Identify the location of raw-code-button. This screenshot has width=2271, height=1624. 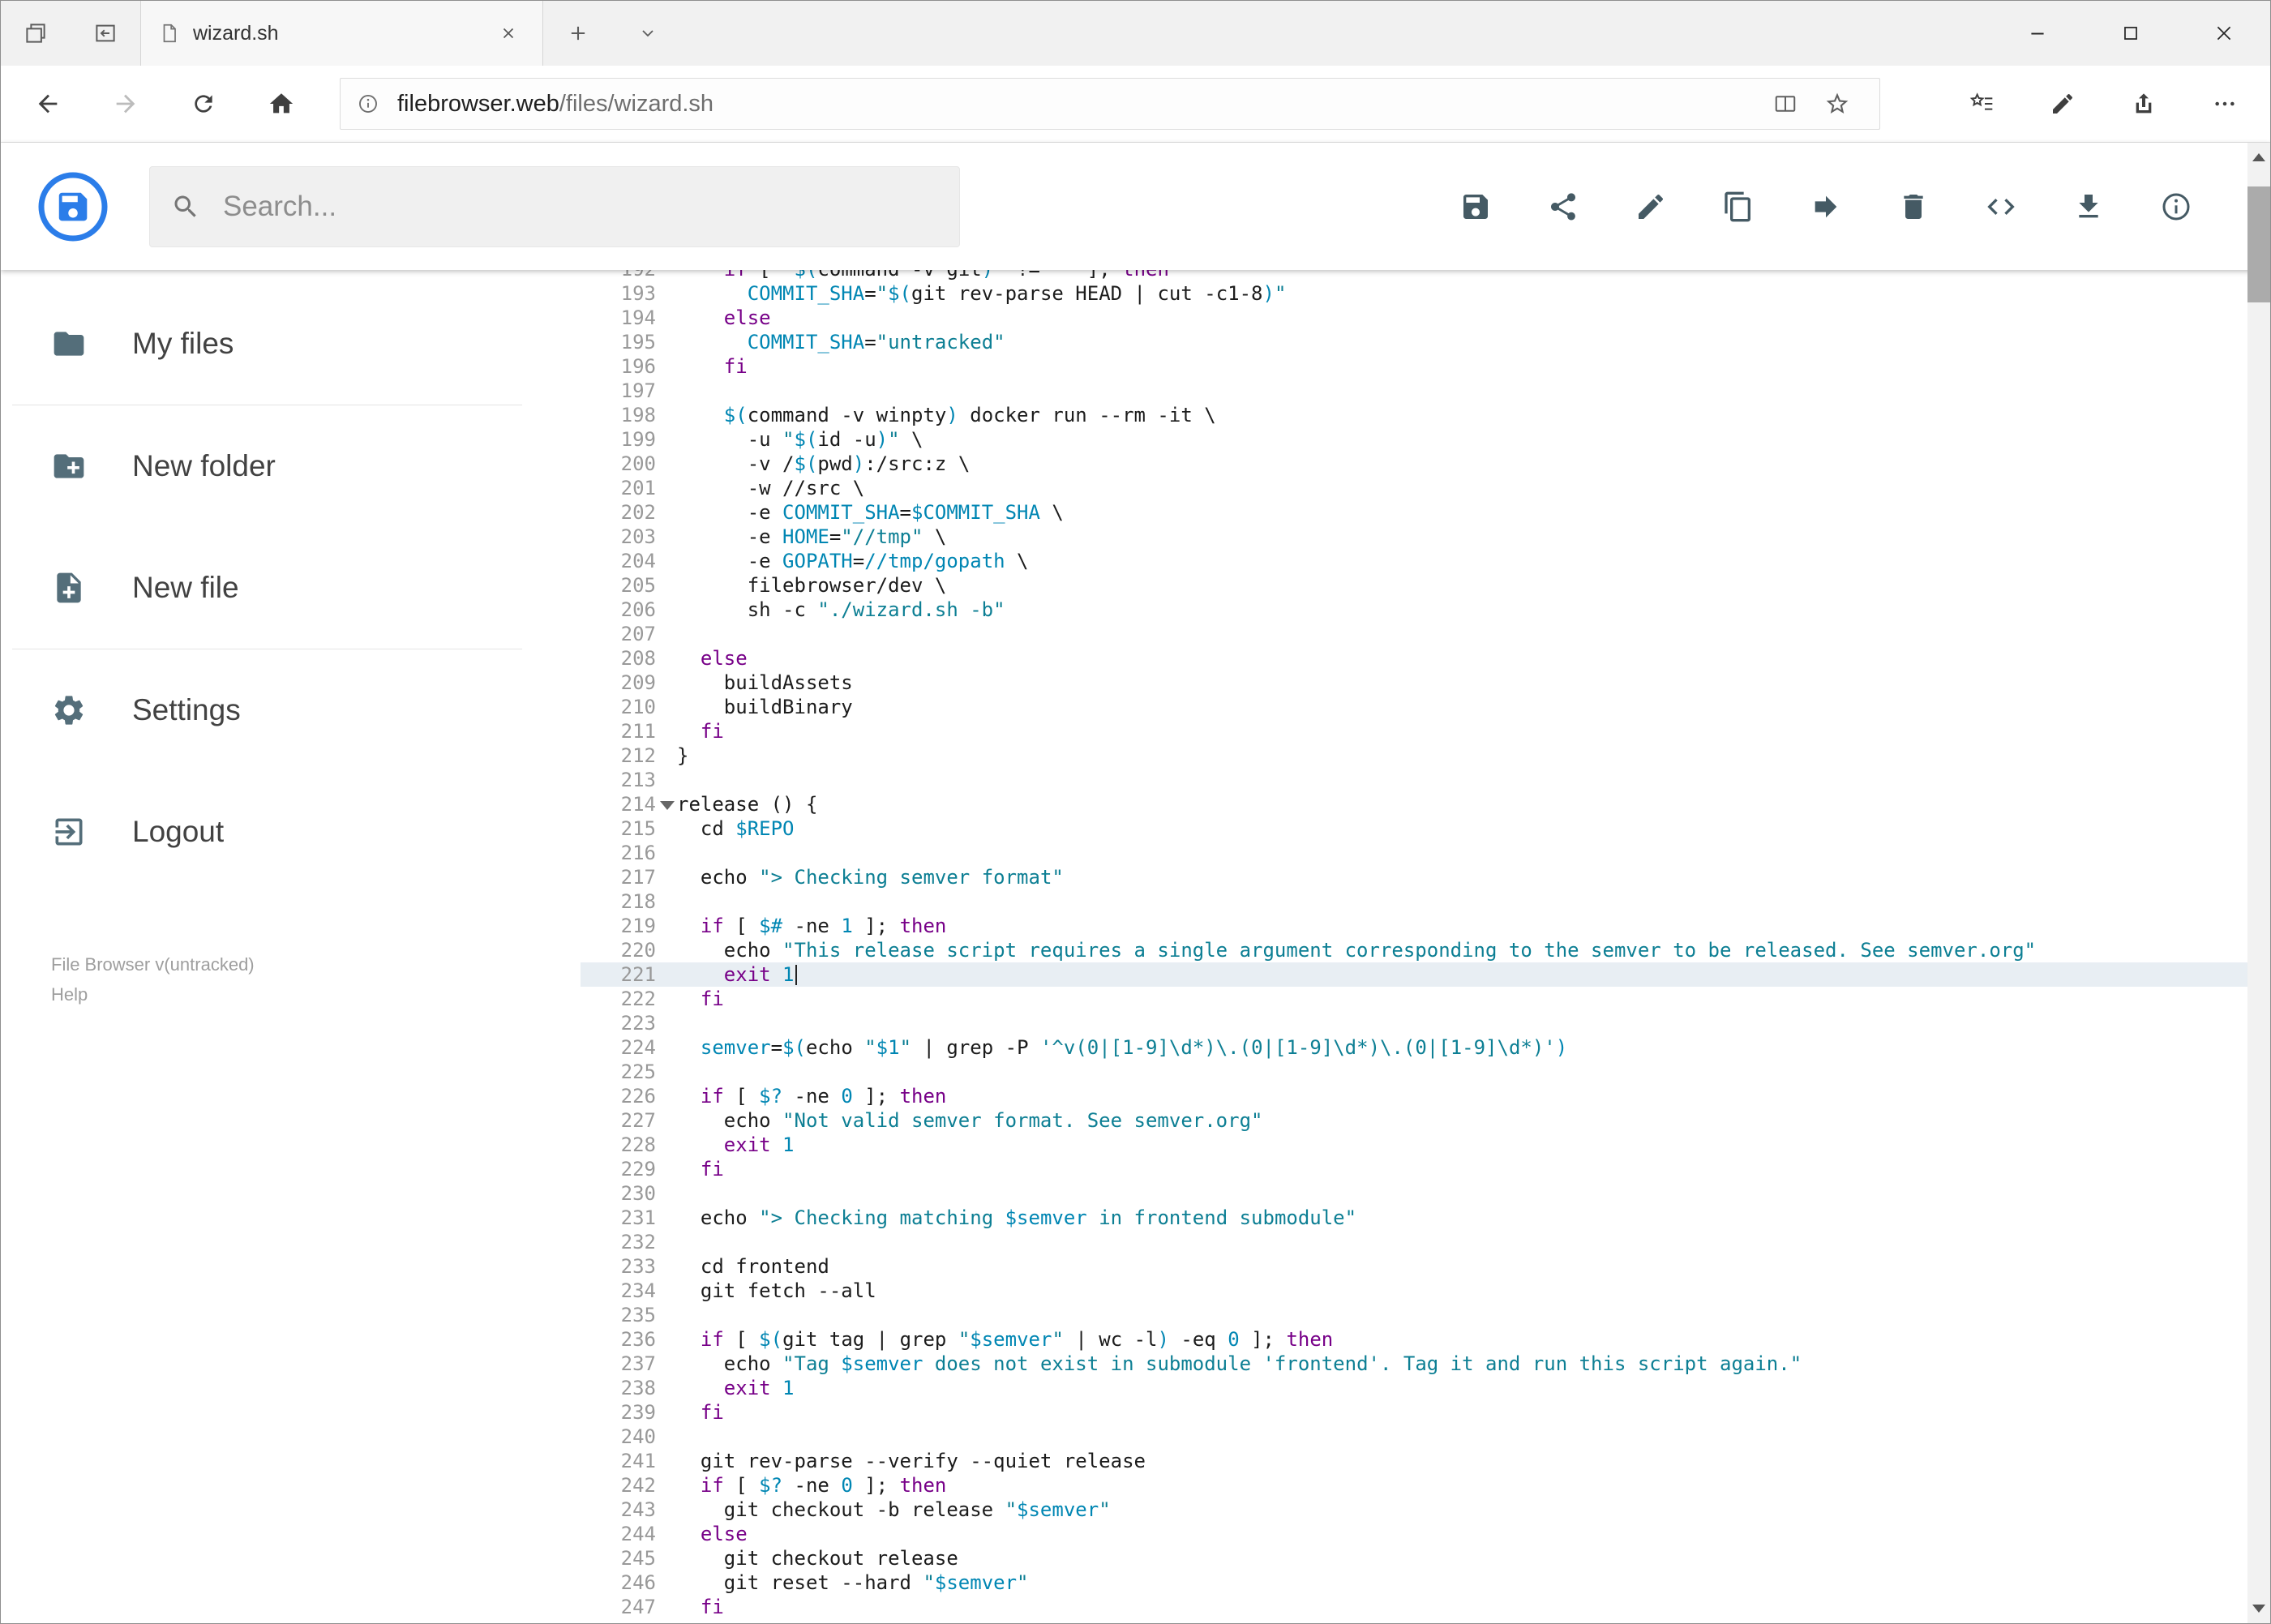
(2001, 207).